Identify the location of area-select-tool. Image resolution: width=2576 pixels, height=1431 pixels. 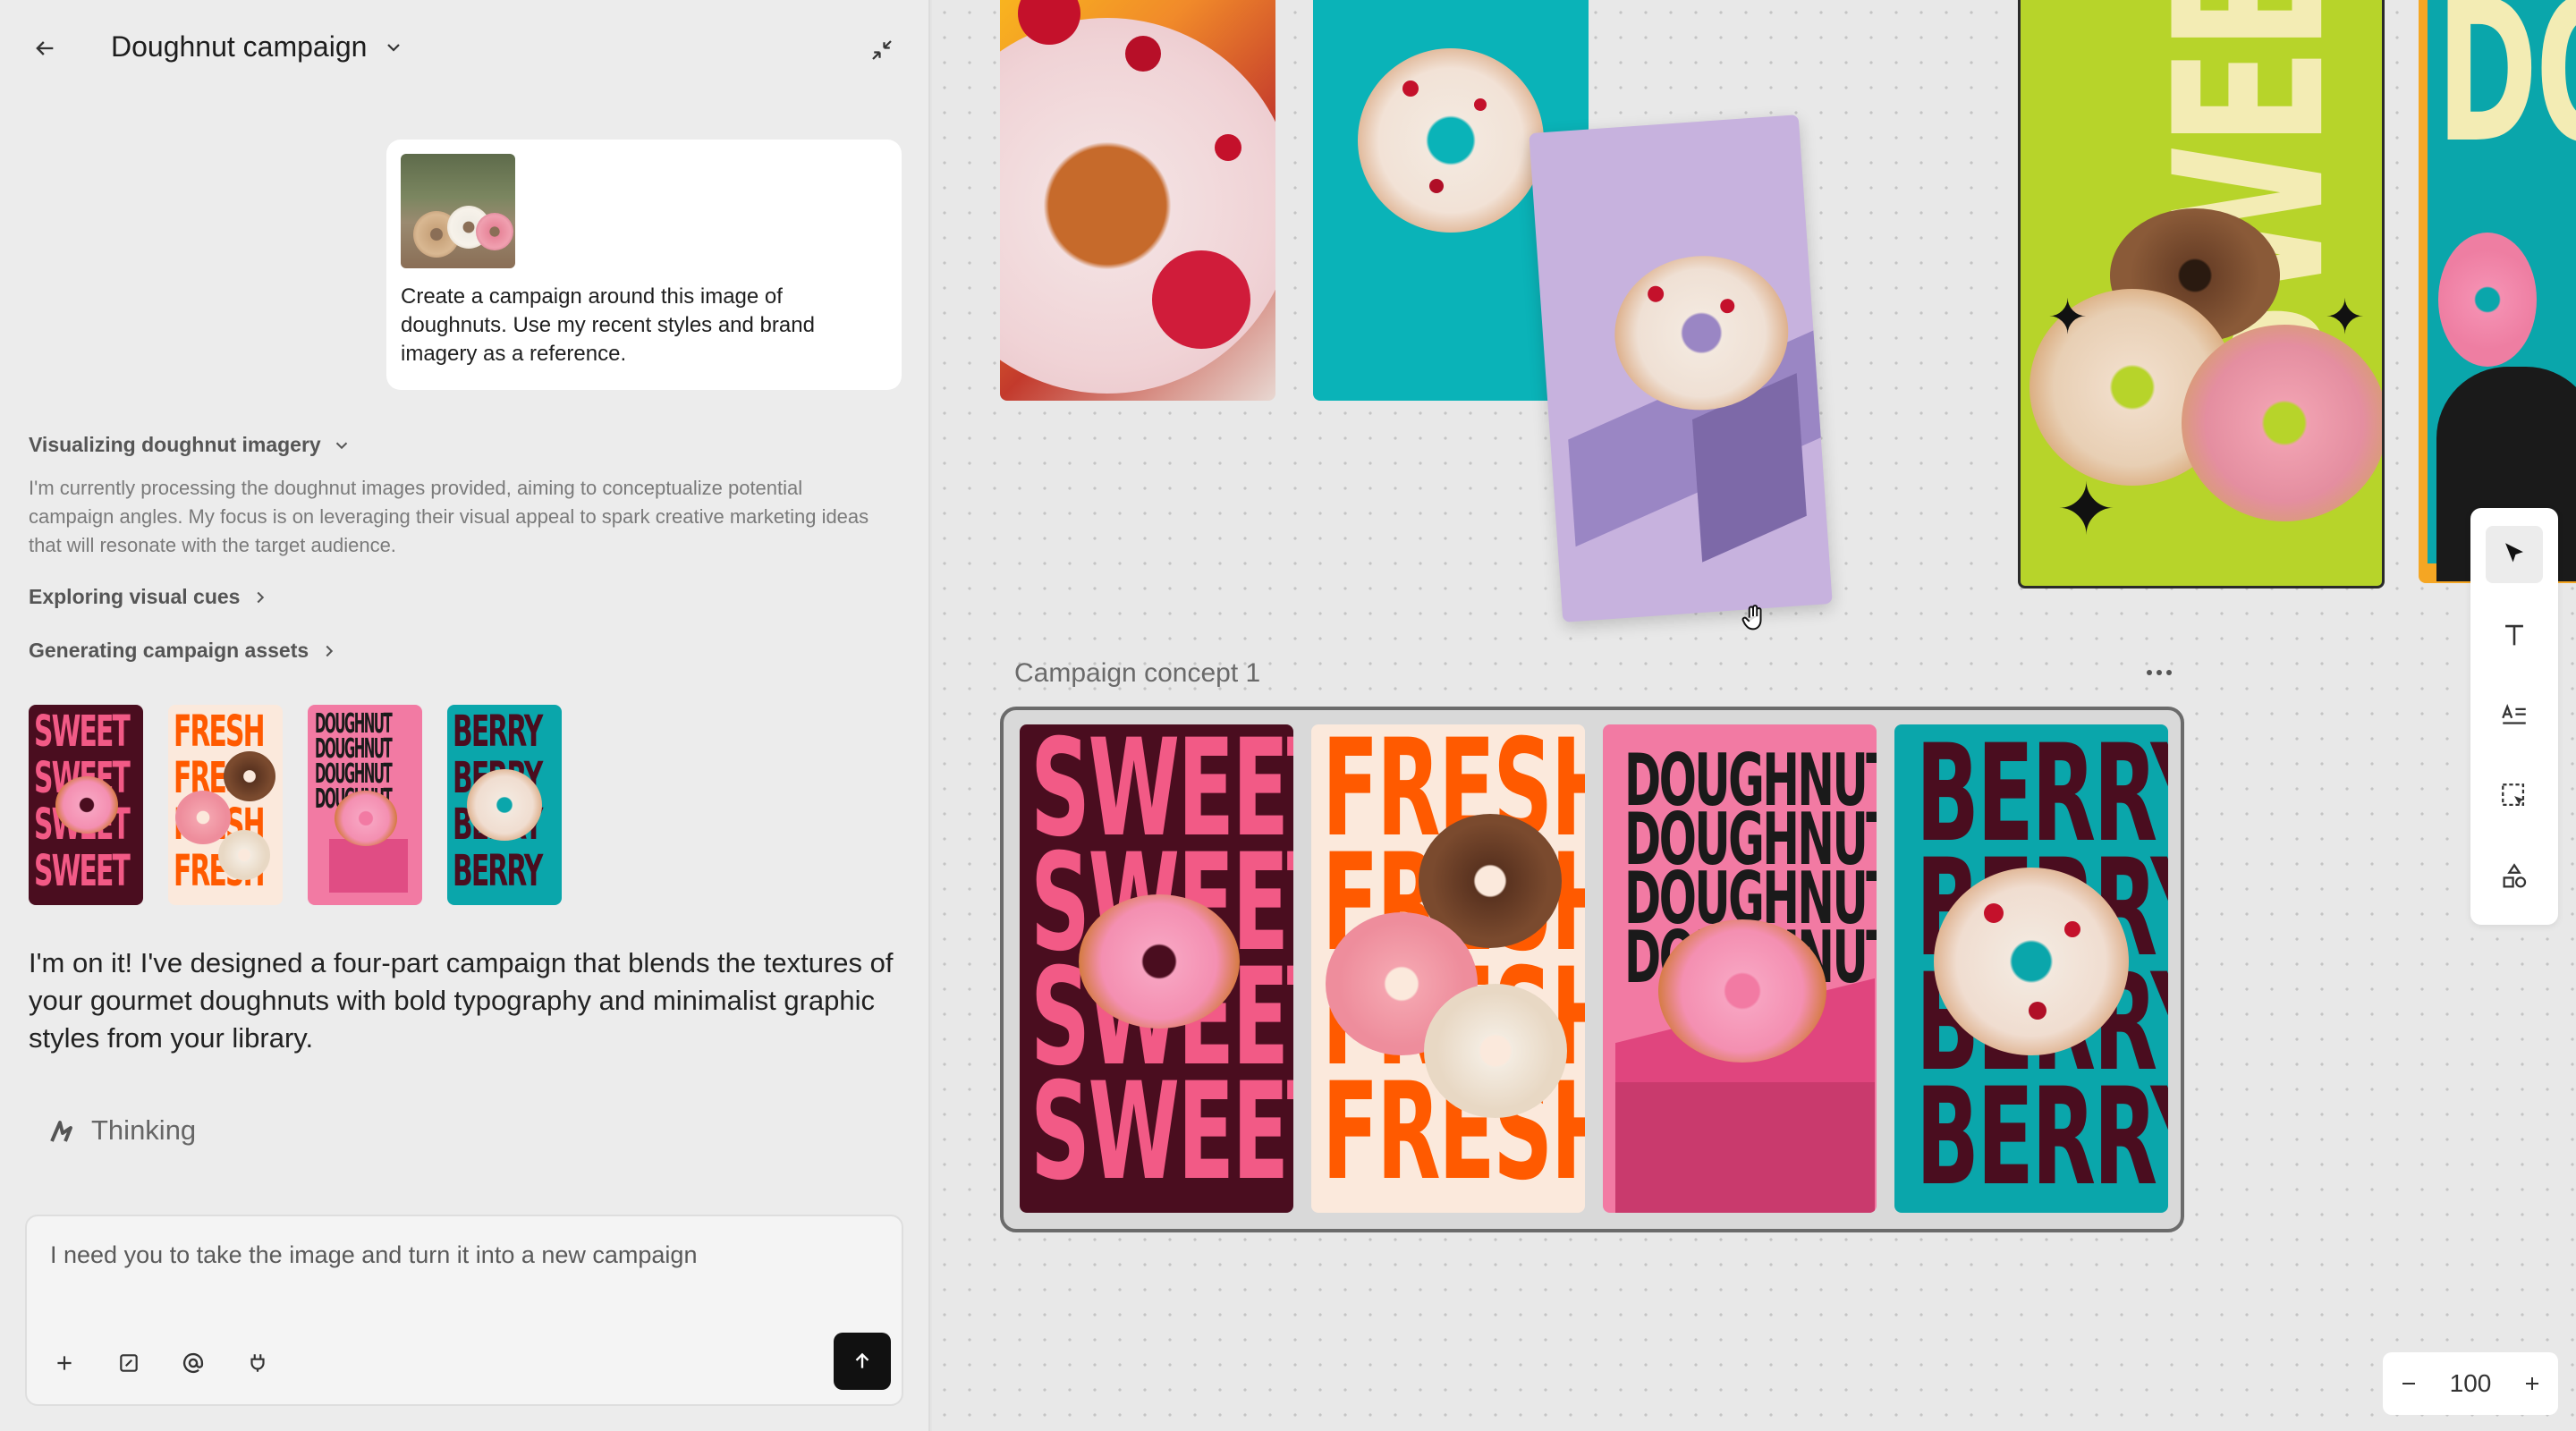
(2514, 796).